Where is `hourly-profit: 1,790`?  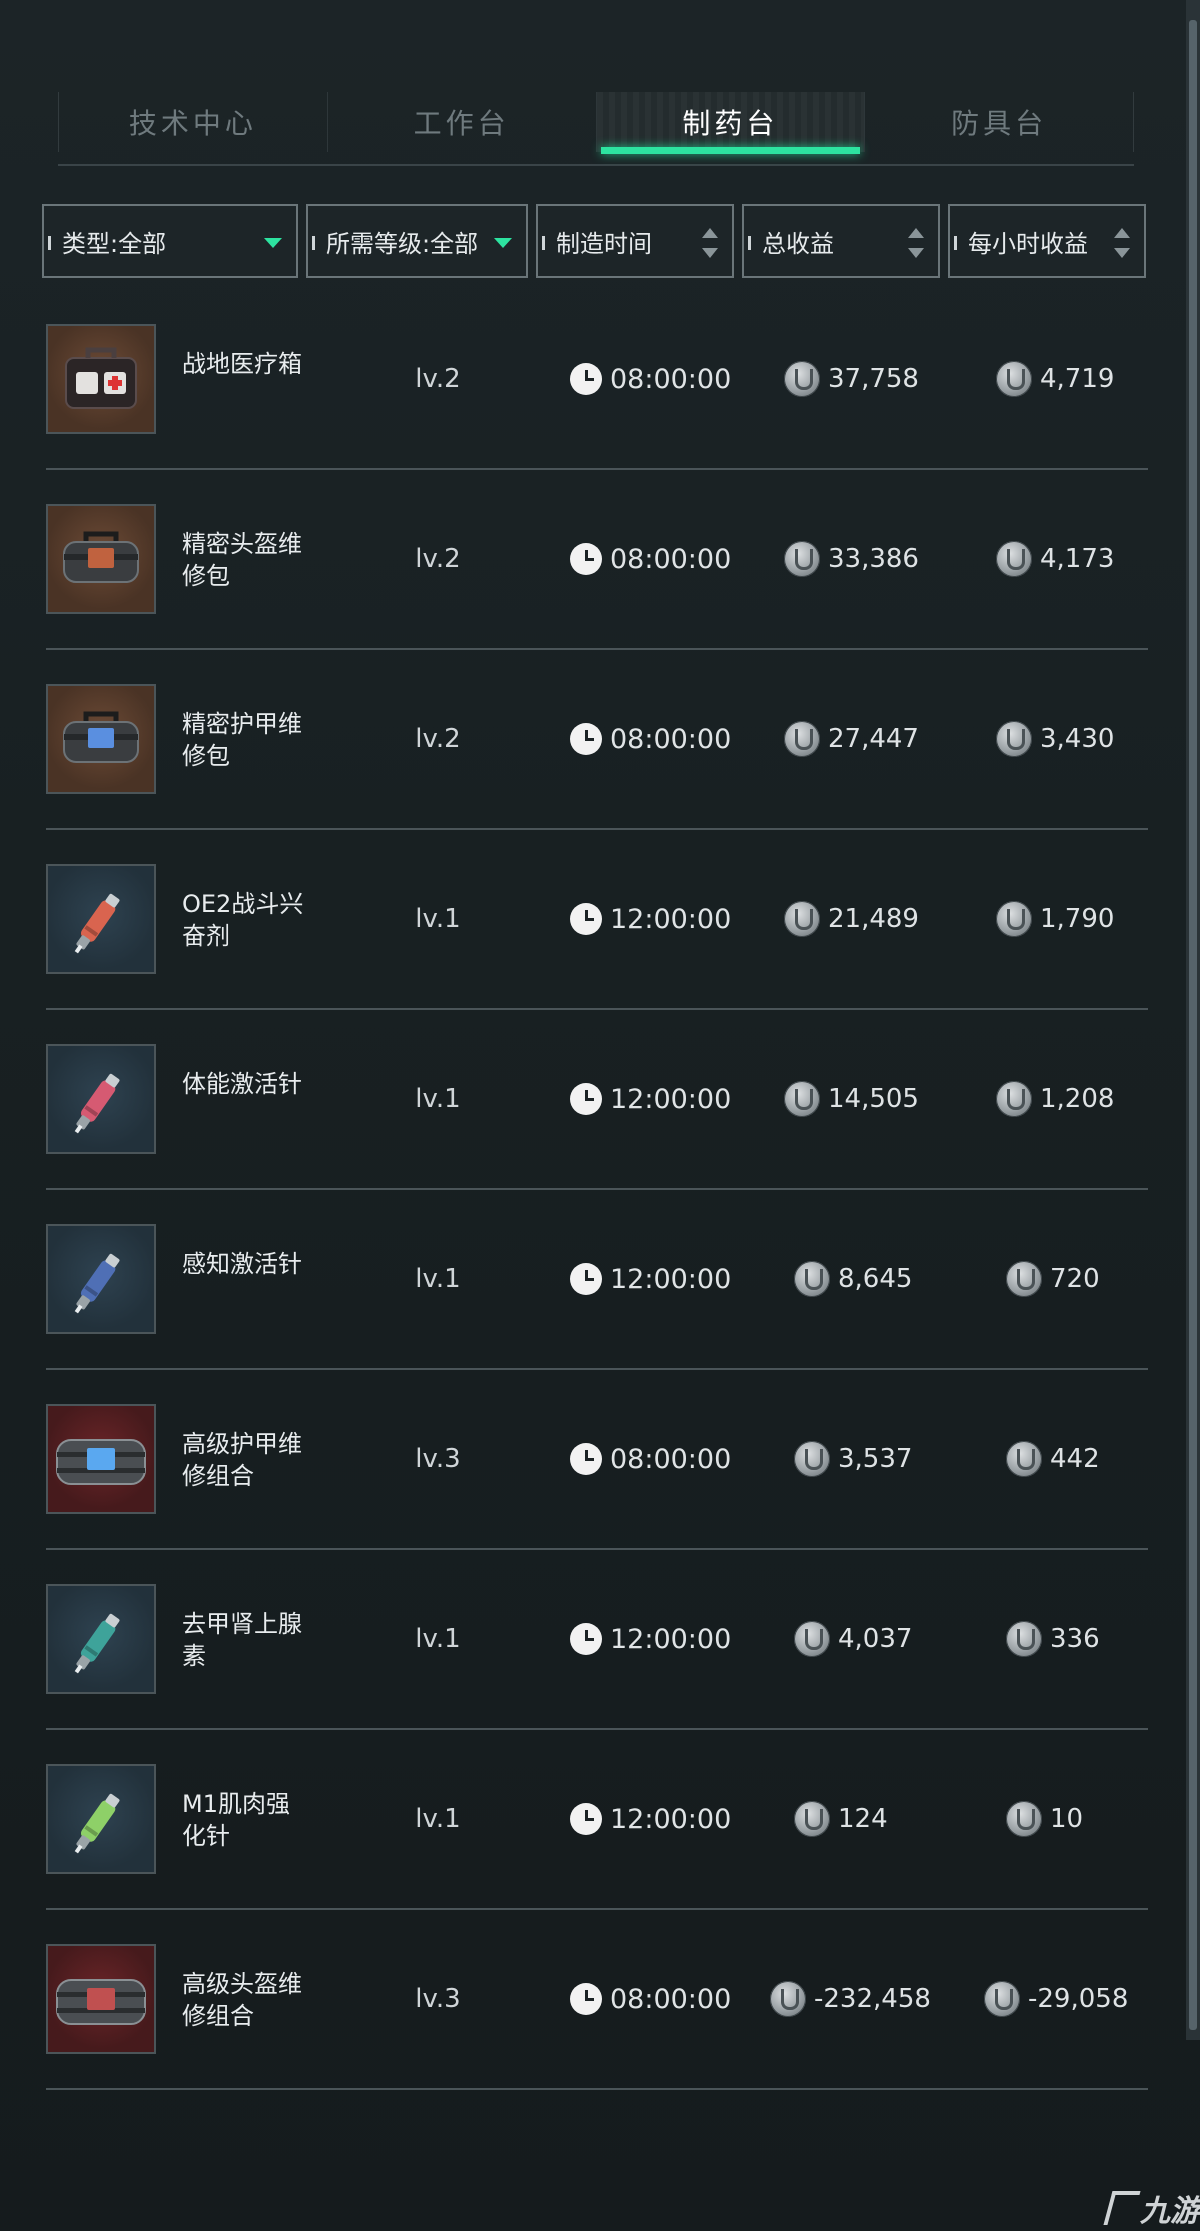
hourly-profit: 1,790 is located at coordinates (1055, 919).